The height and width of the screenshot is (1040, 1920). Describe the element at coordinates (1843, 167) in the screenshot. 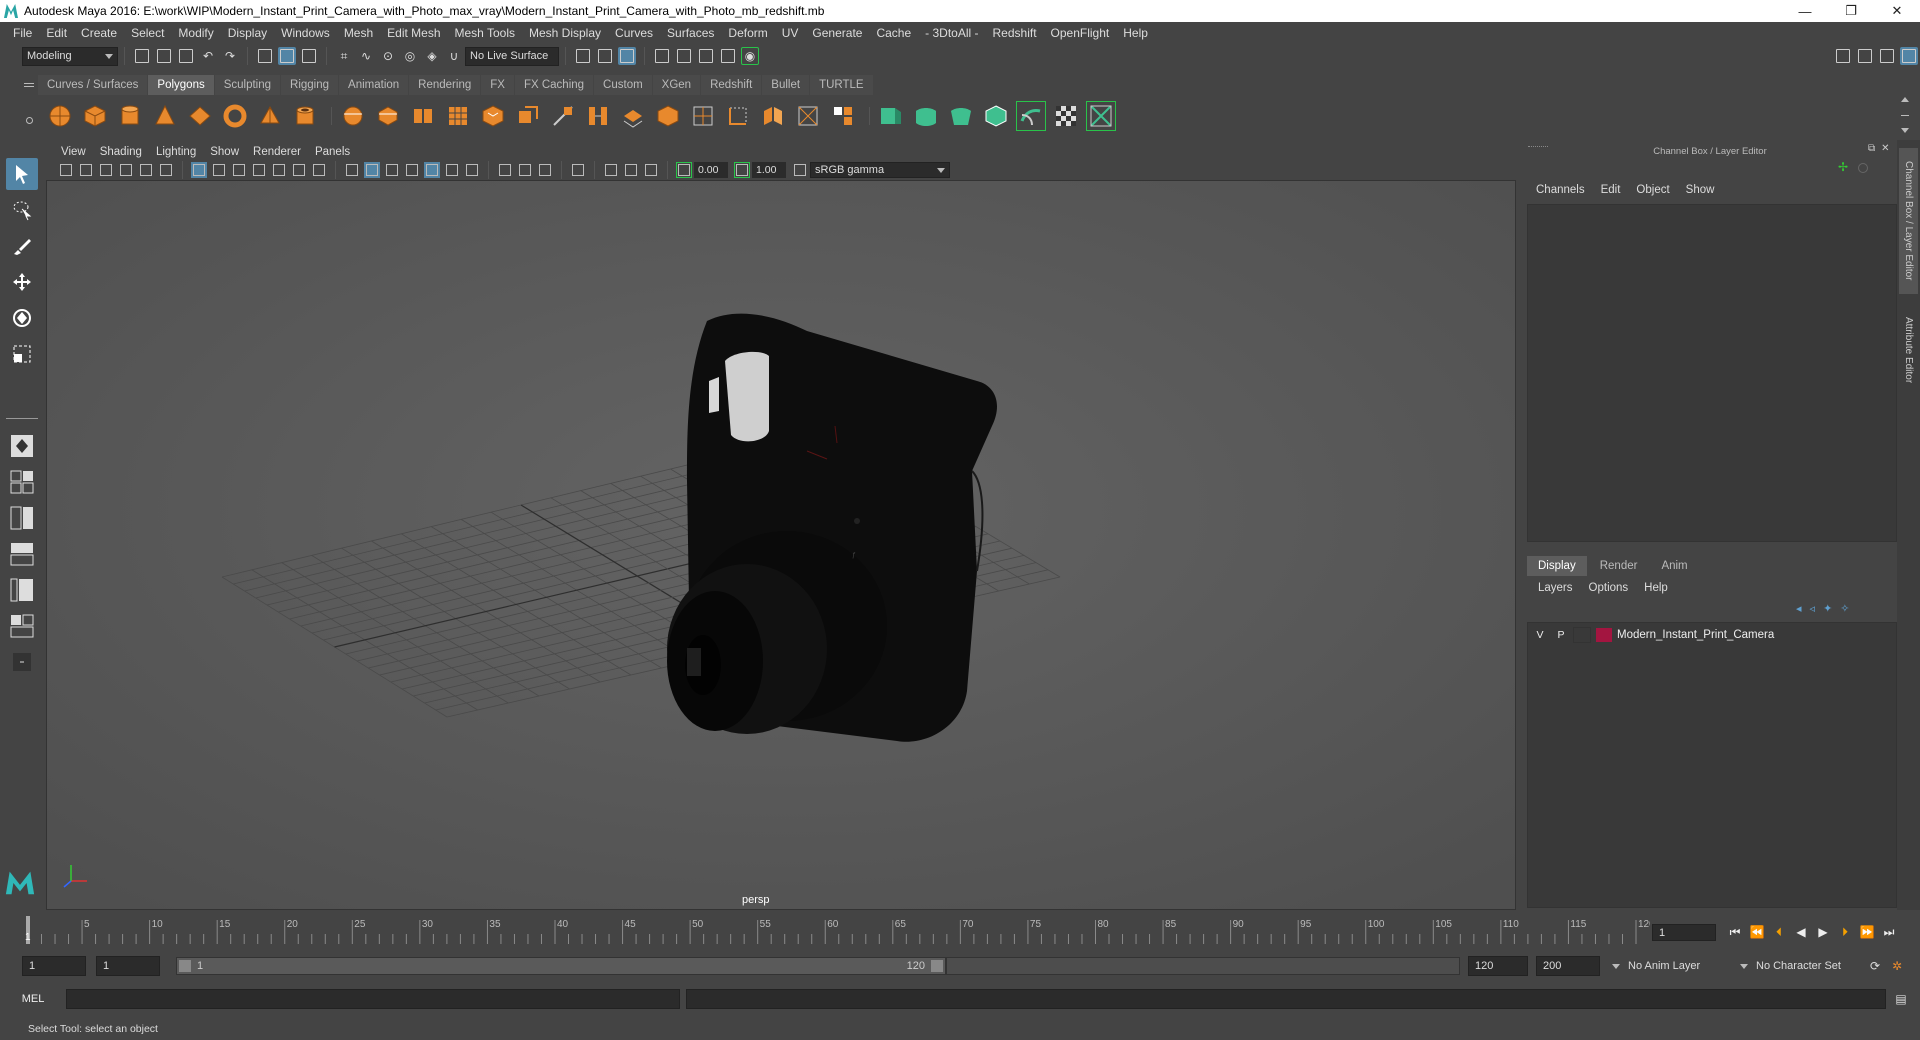

I see `manipulator-icon: ✢` at that location.